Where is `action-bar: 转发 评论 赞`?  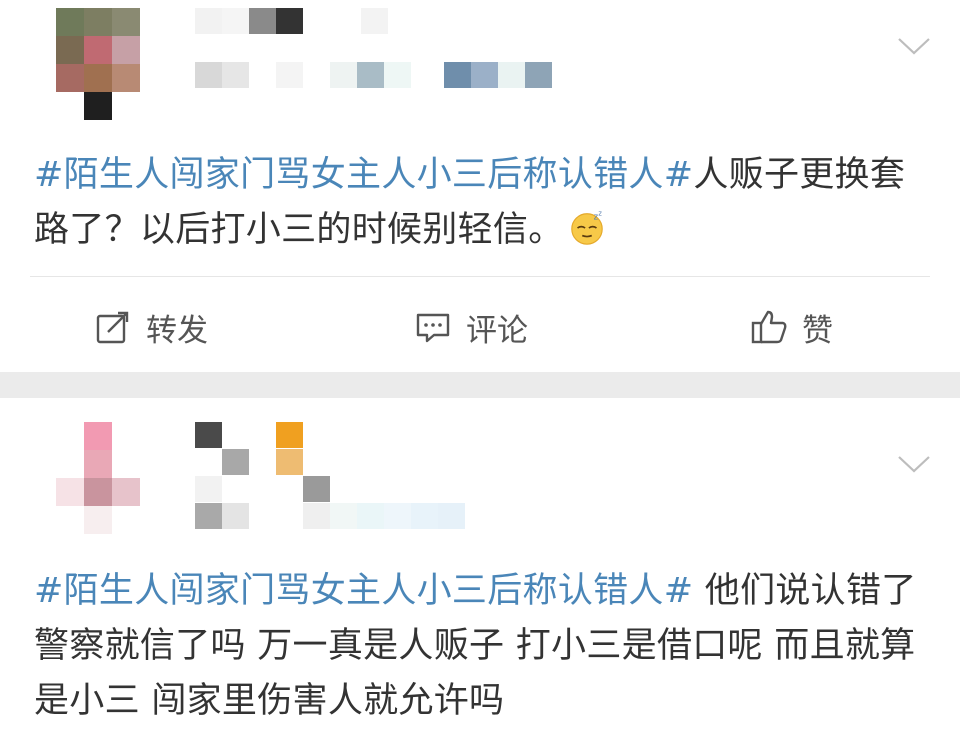
action-bar: 转发 评论 赞 is located at coordinates (480, 327).